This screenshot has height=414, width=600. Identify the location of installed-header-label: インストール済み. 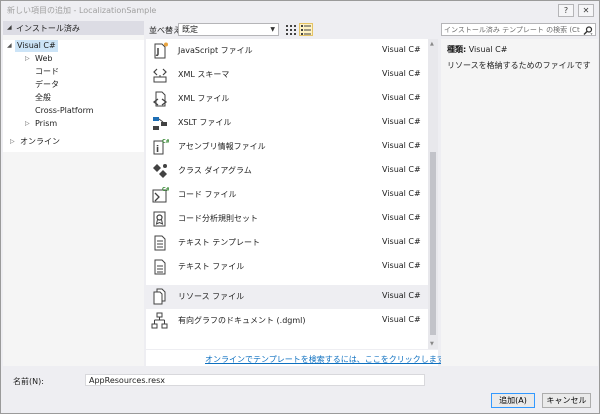
(48, 28).